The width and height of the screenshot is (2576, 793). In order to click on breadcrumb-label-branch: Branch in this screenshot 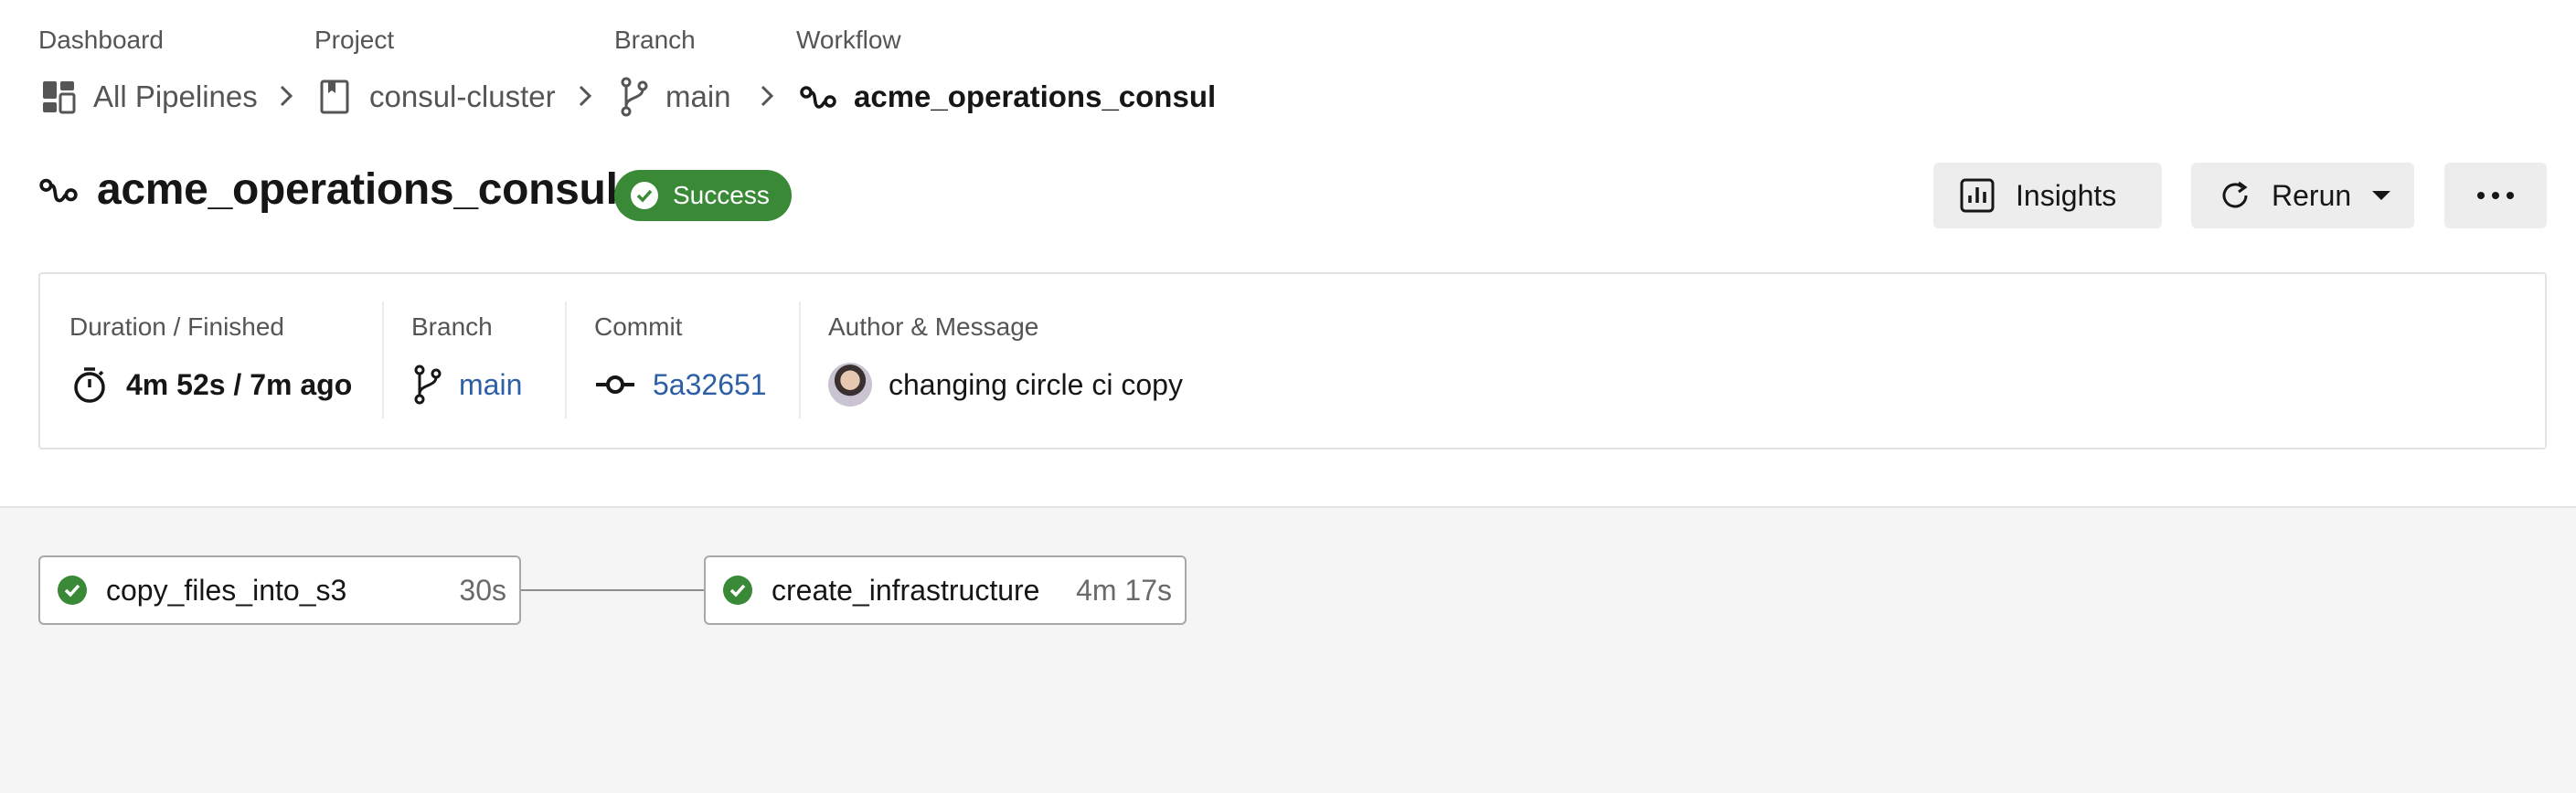, I will do `click(655, 40)`.